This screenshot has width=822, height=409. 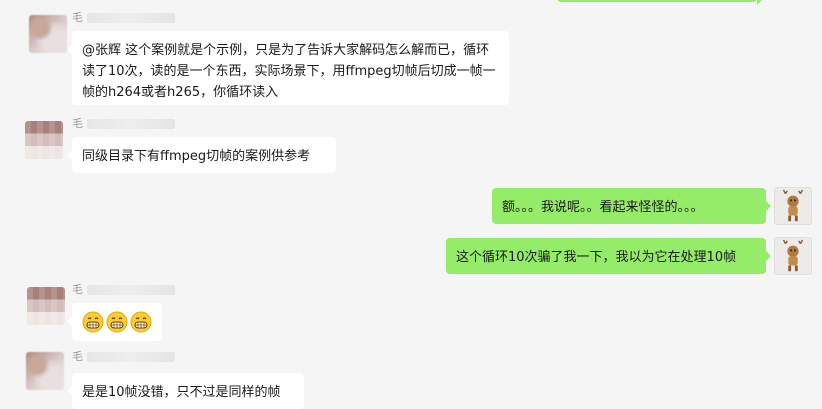 I want to click on message-bubble: 同级目录下有ffmpeg切帧的案例供参考, so click(x=201, y=155).